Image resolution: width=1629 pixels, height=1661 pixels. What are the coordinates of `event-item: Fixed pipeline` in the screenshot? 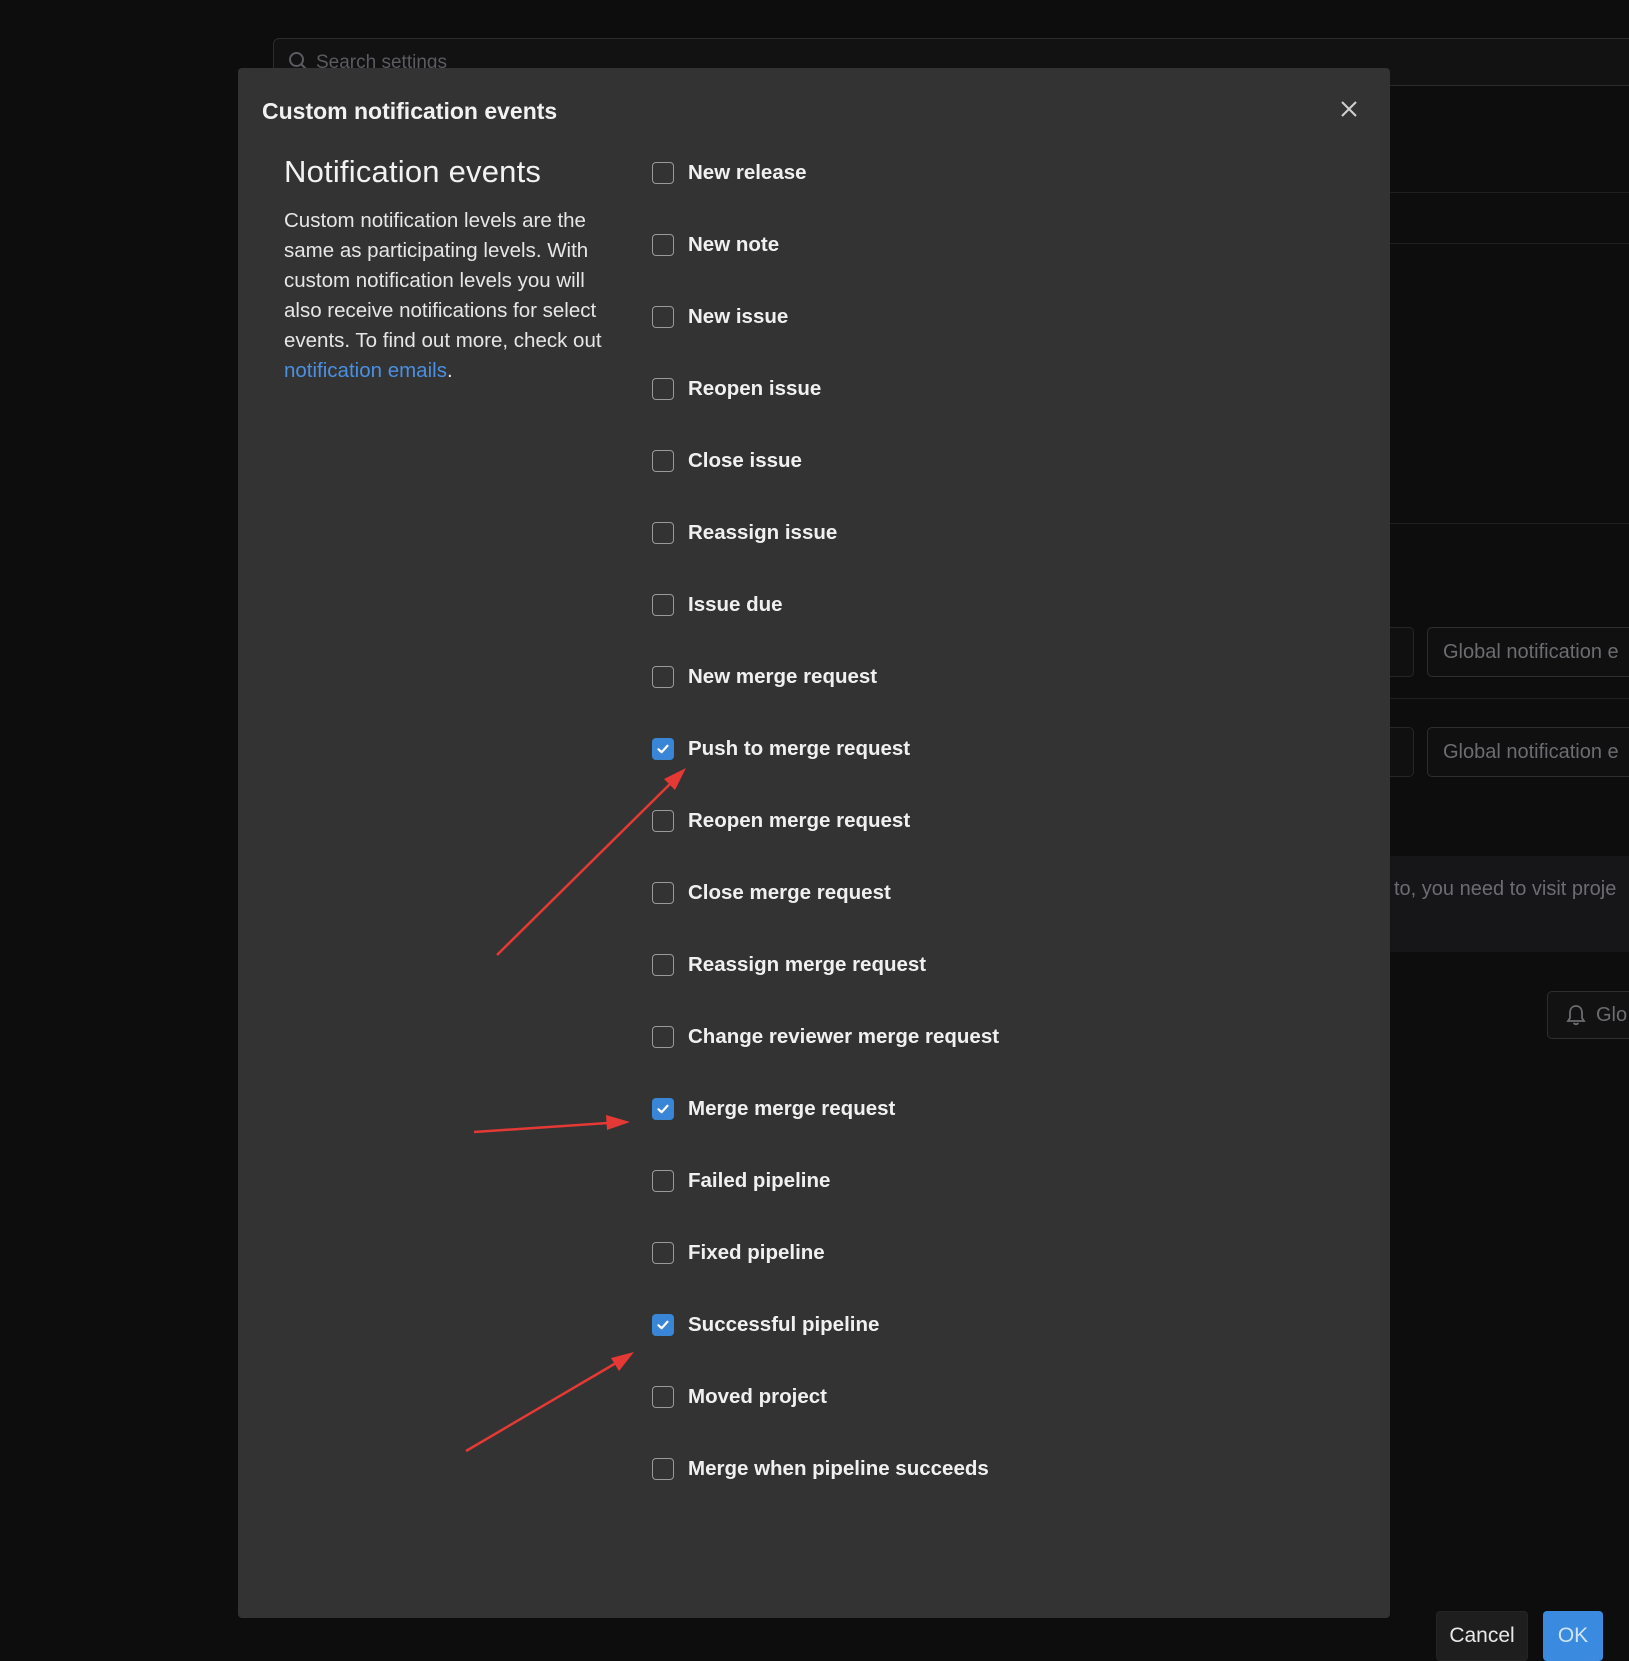 It's located at (738, 1253).